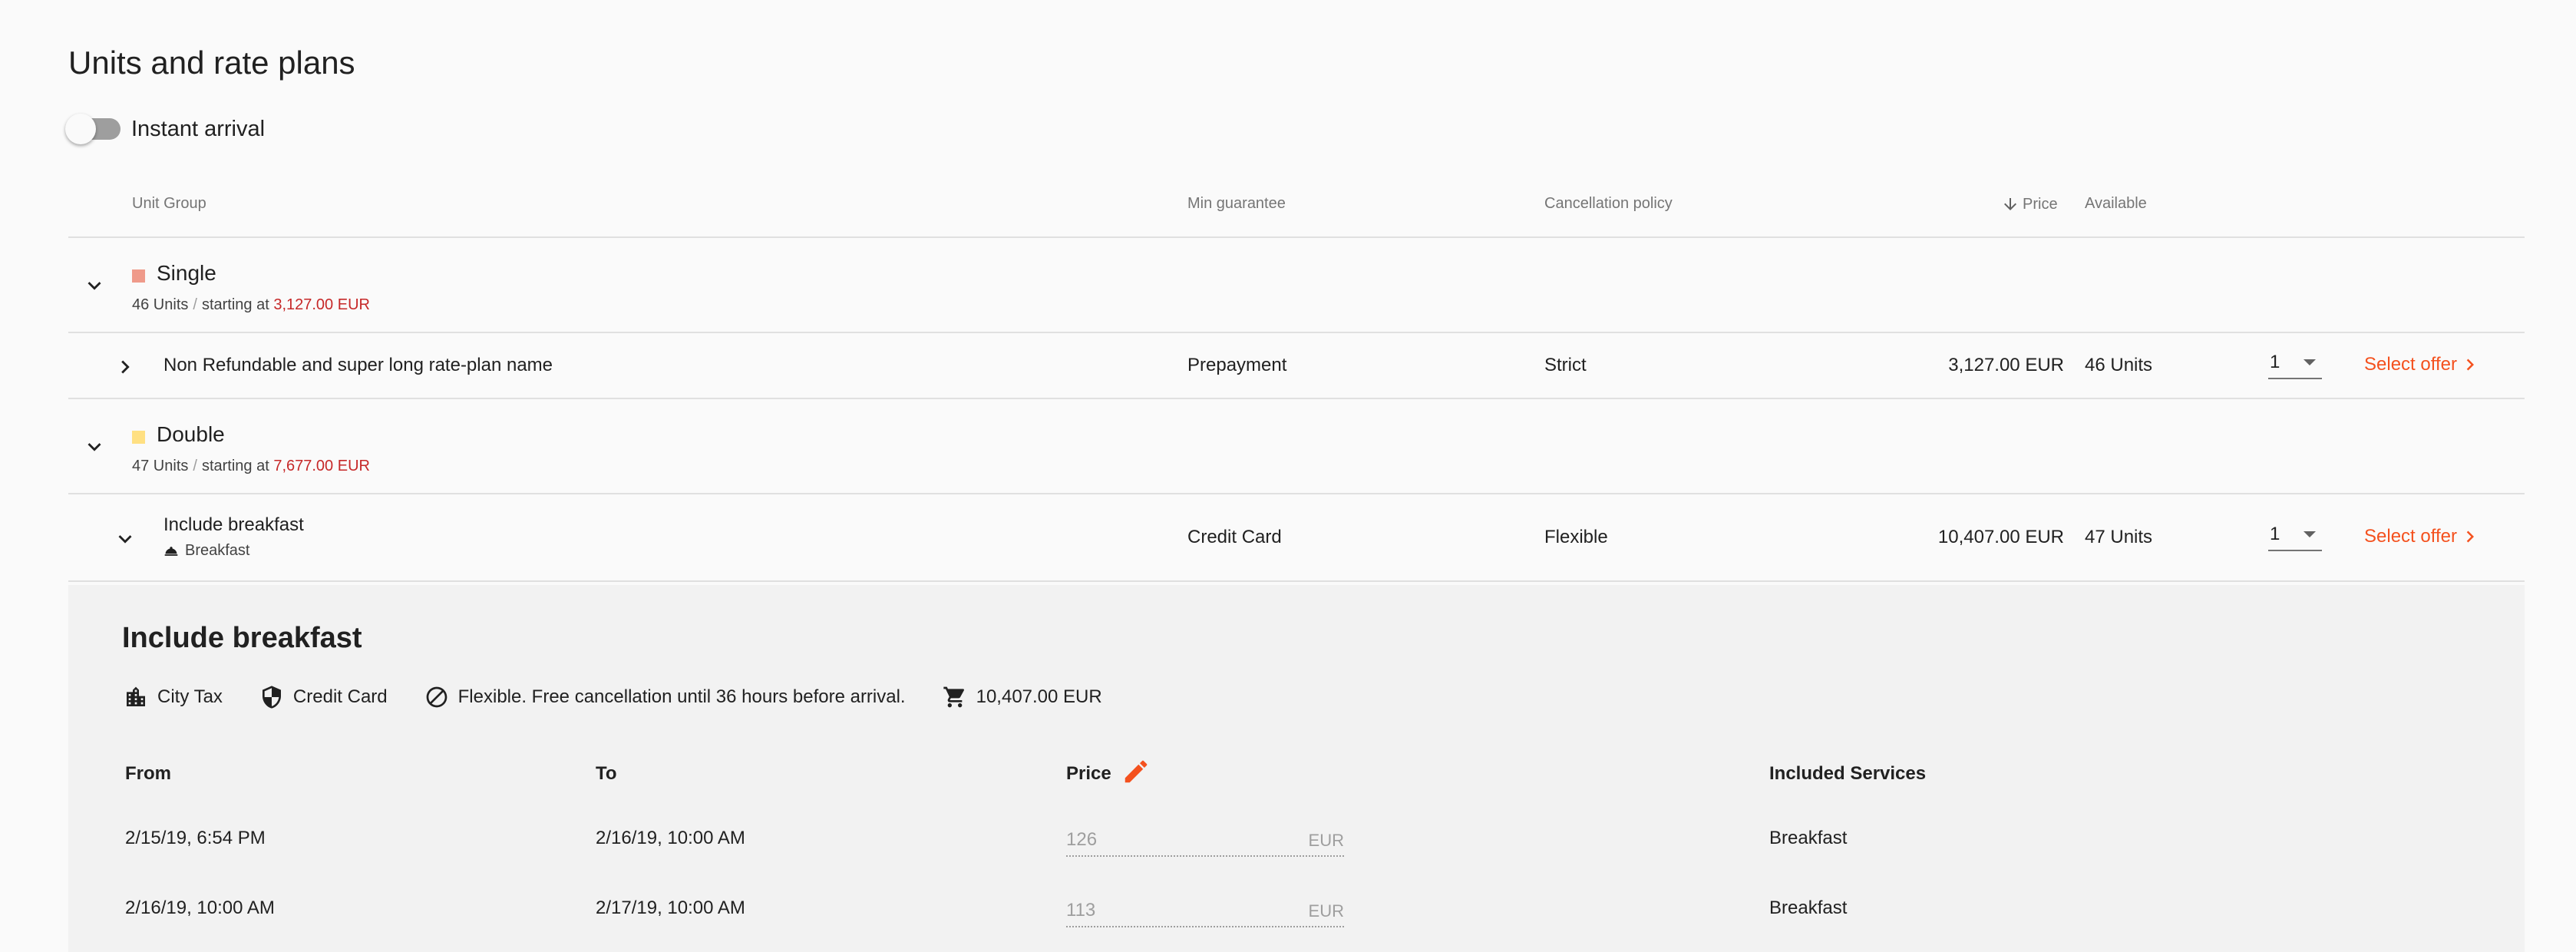 The height and width of the screenshot is (952, 2576). What do you see at coordinates (2119, 537) in the screenshot?
I see `available-units: 47 Units` at bounding box center [2119, 537].